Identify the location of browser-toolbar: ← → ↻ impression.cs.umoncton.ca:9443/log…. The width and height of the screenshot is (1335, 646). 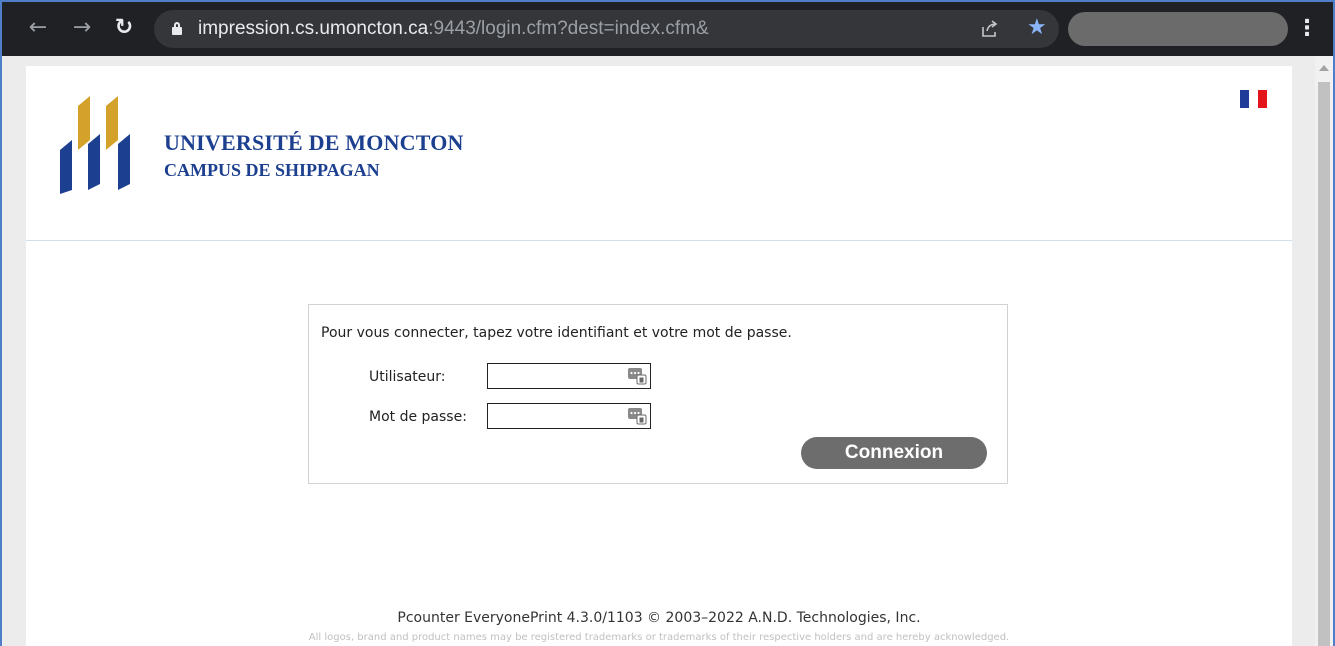
(667, 29).